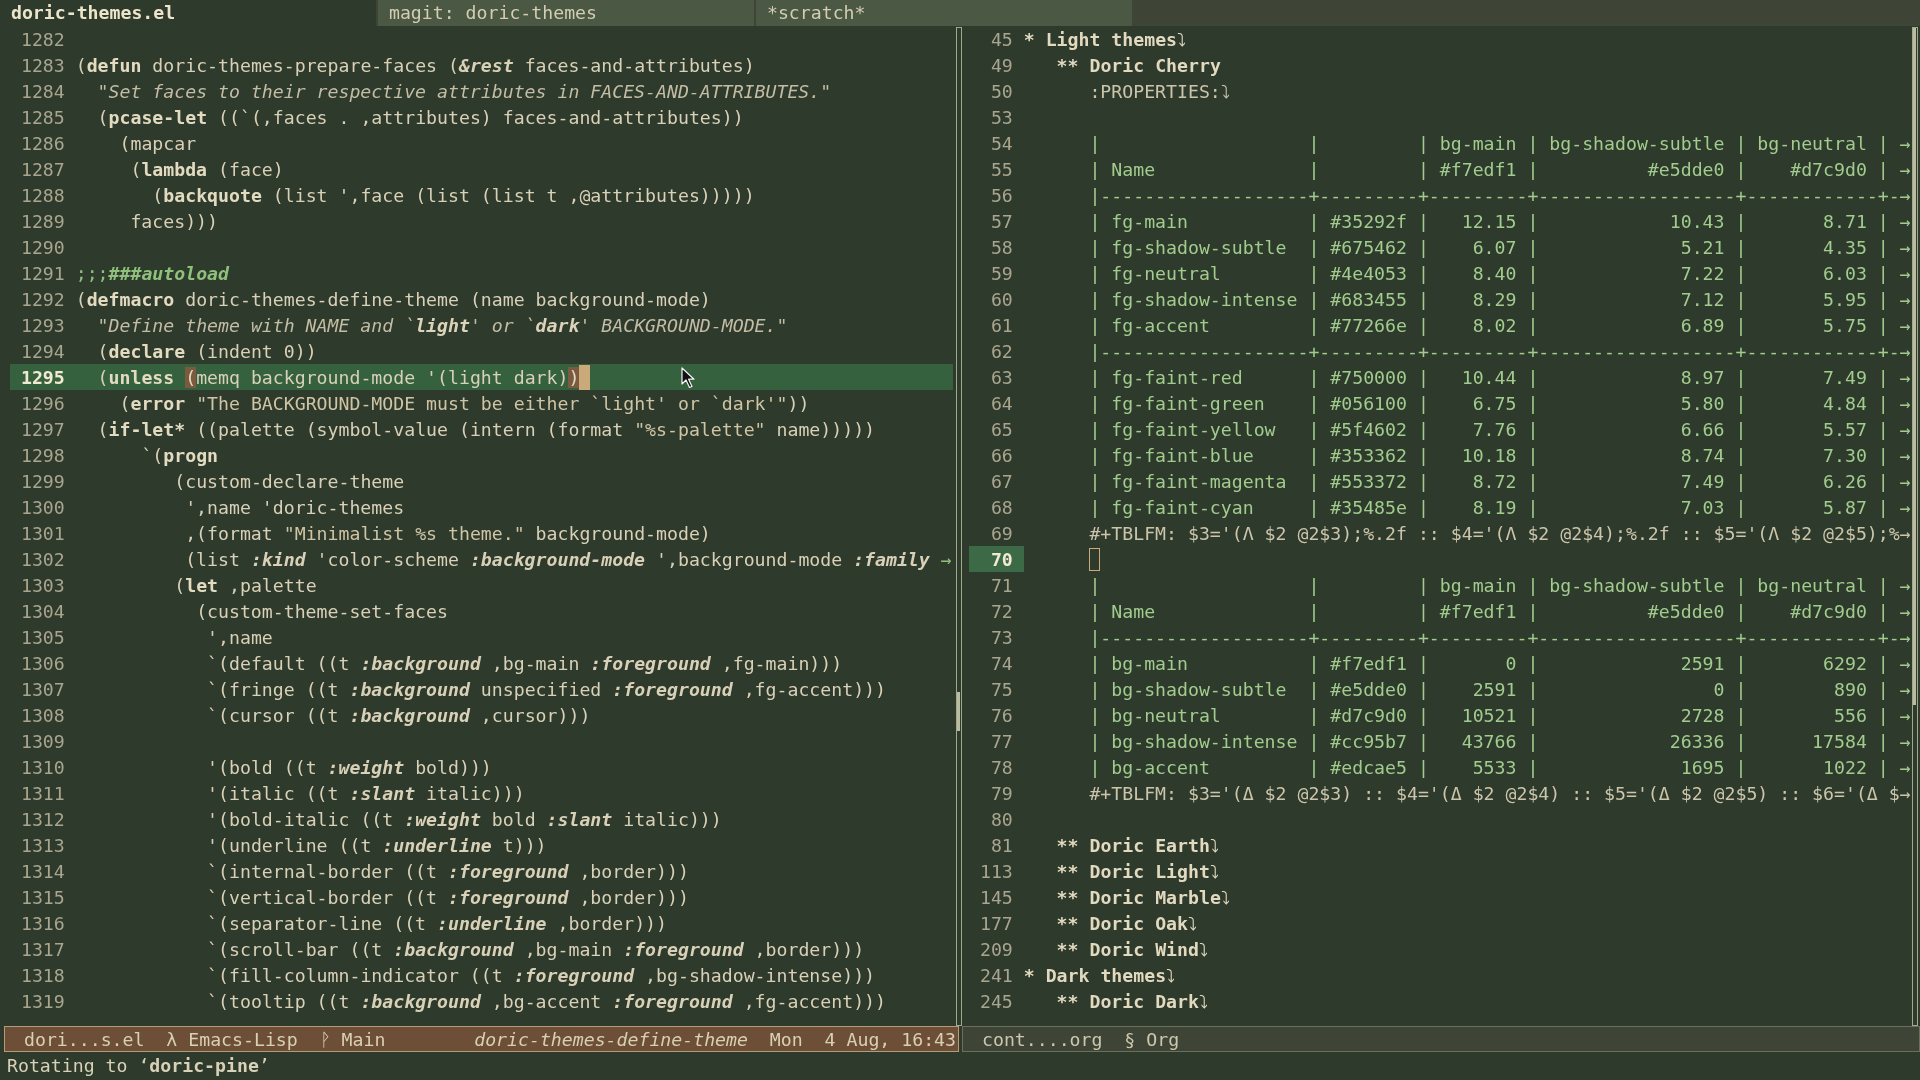 This screenshot has width=1920, height=1080. What do you see at coordinates (1001, 195) in the screenshot?
I see `line-number: 56` at bounding box center [1001, 195].